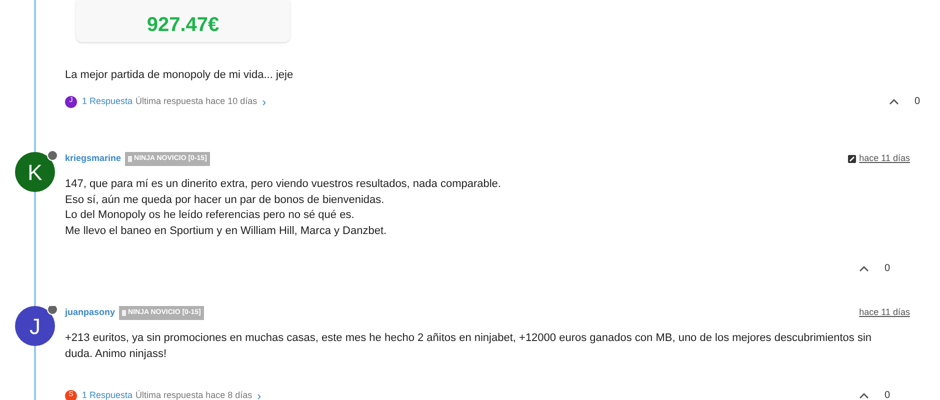  I want to click on comment-text: La mejor partida de monopoly de mi vida... jeje, so click(179, 75).